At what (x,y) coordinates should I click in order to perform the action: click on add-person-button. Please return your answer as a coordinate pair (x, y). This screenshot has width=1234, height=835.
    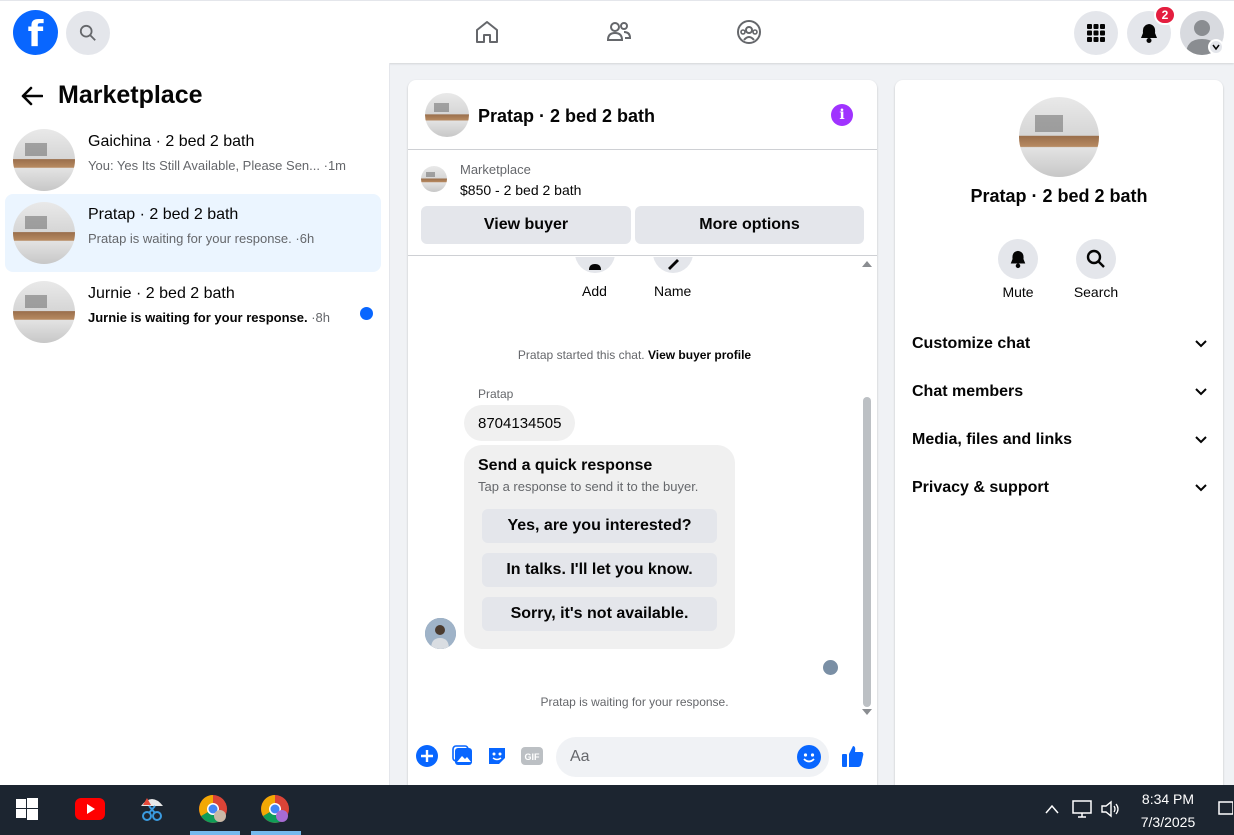
    Looking at the image, I should click on (595, 265).